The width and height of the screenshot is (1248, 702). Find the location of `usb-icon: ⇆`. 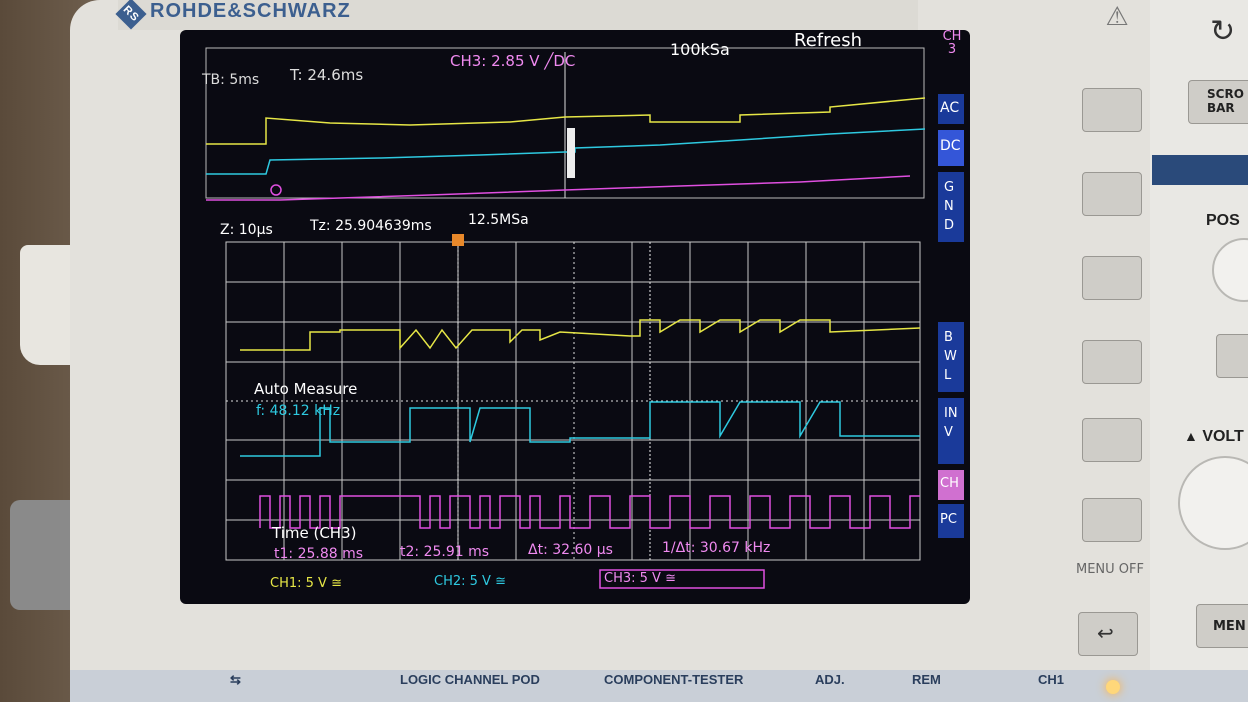

usb-icon: ⇆ is located at coordinates (235, 679).